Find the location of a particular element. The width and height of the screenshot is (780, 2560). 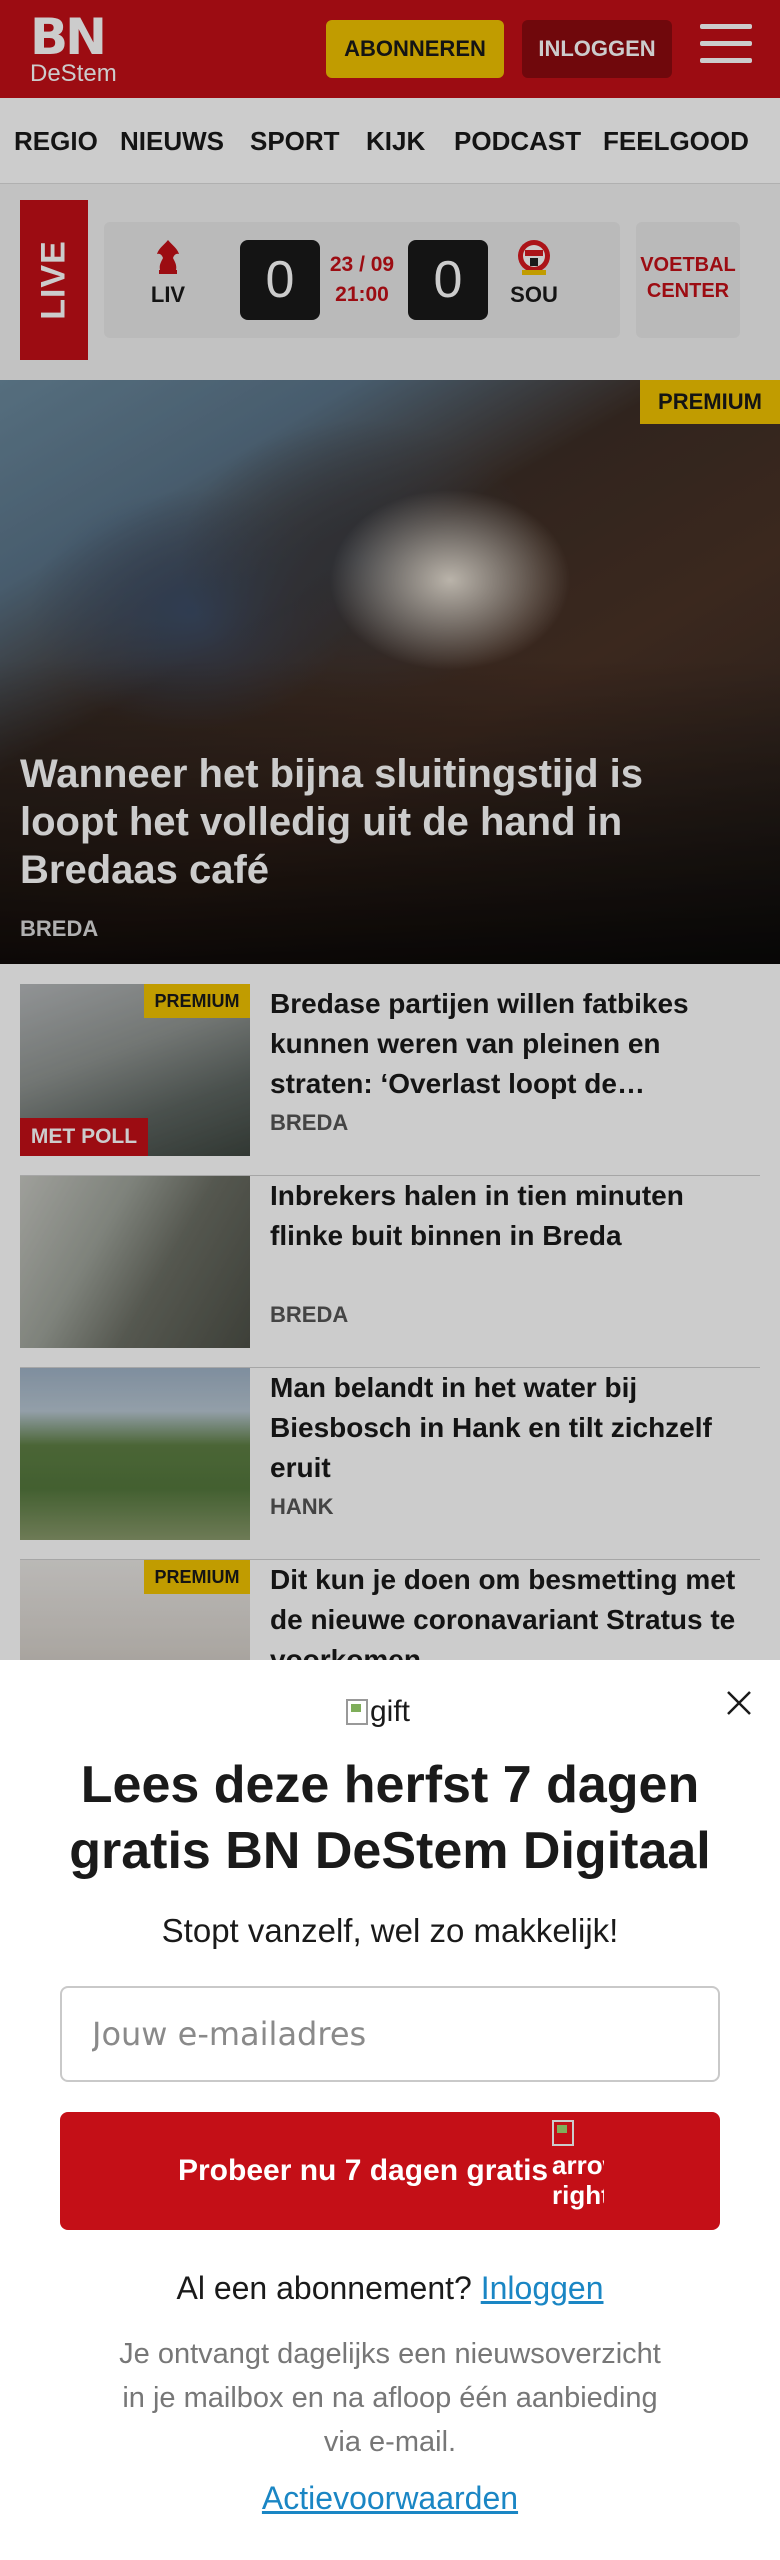

terms-link: Actievoorwaarden is located at coordinates (390, 2498).